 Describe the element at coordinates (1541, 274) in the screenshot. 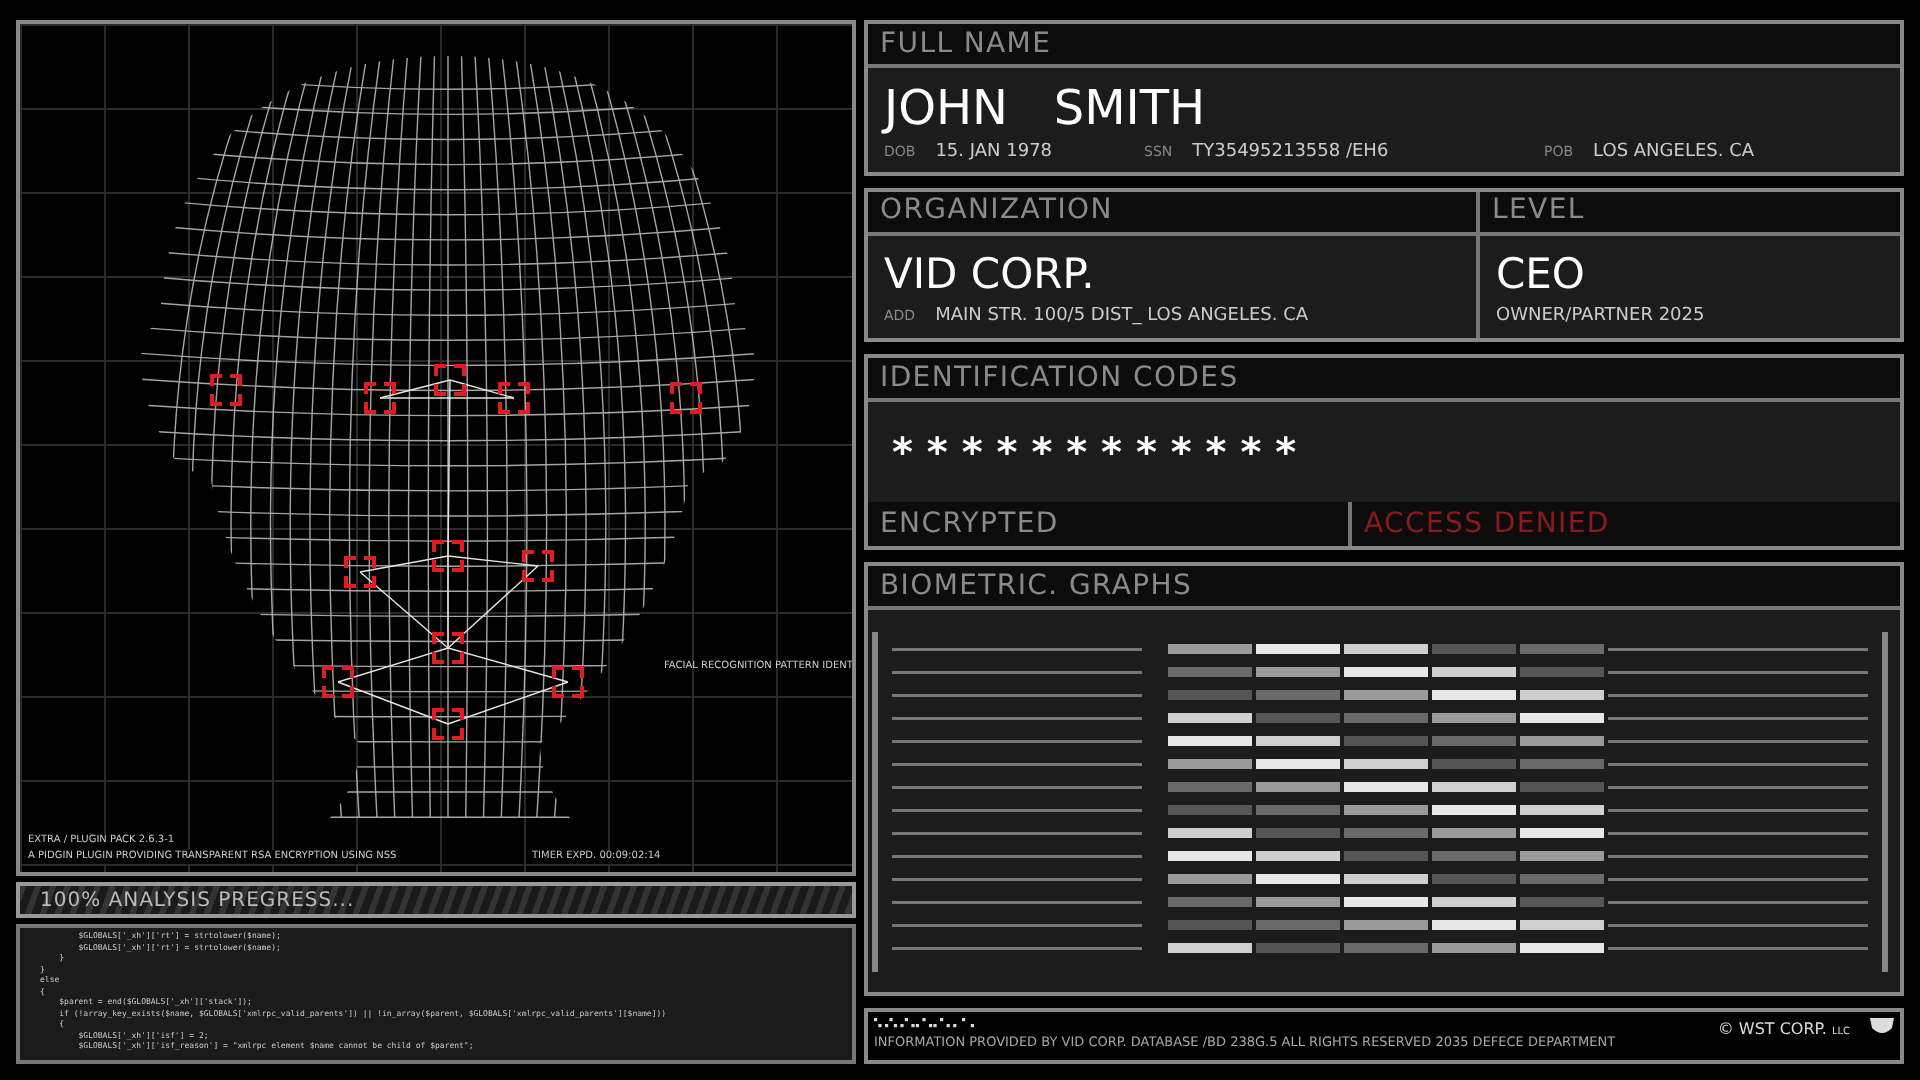

I see `level-value: CEO` at that location.